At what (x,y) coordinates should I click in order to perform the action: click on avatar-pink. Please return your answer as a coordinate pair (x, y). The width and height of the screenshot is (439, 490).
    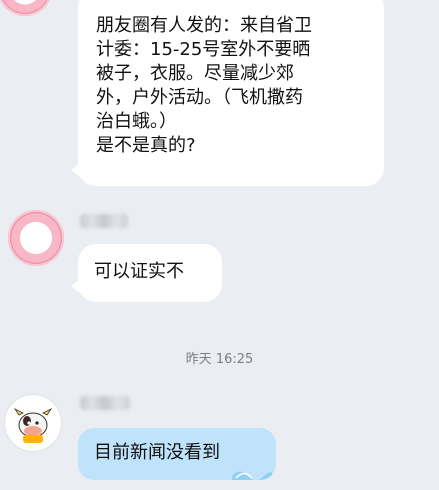
    Looking at the image, I should click on (36, 238).